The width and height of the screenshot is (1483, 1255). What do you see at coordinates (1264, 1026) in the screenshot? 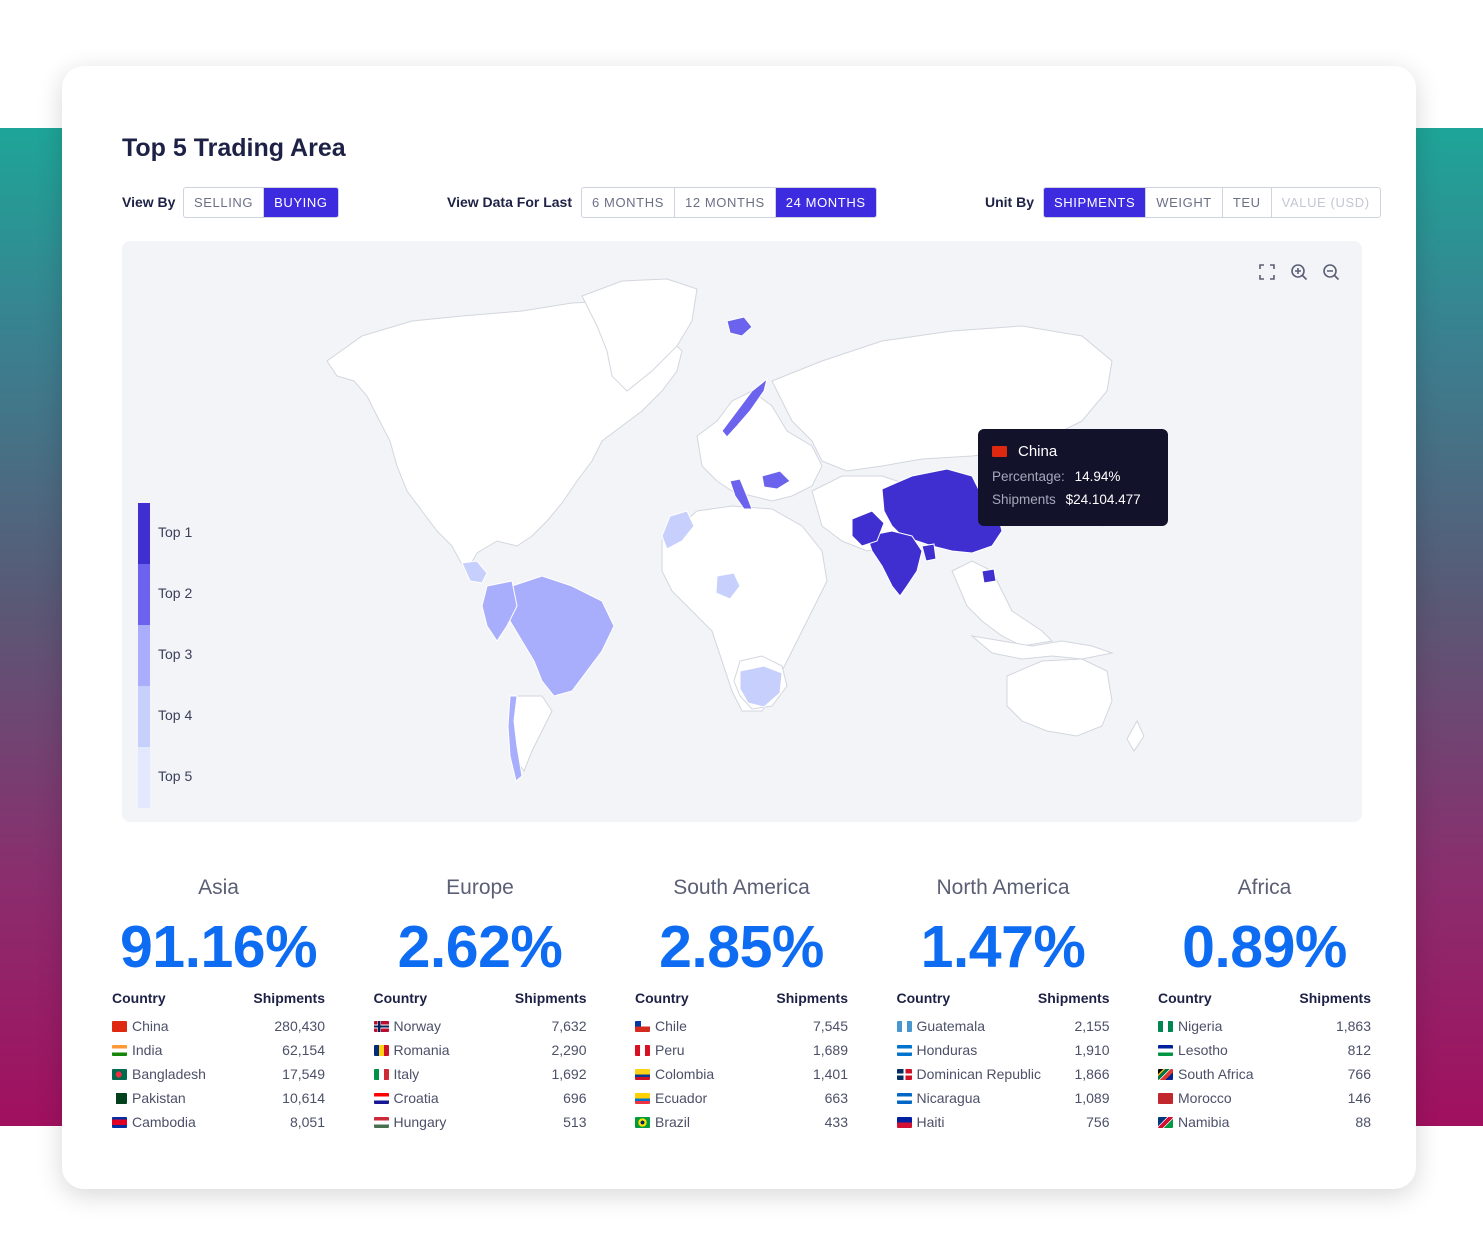
I see `table-row: Nigeria 1,863` at bounding box center [1264, 1026].